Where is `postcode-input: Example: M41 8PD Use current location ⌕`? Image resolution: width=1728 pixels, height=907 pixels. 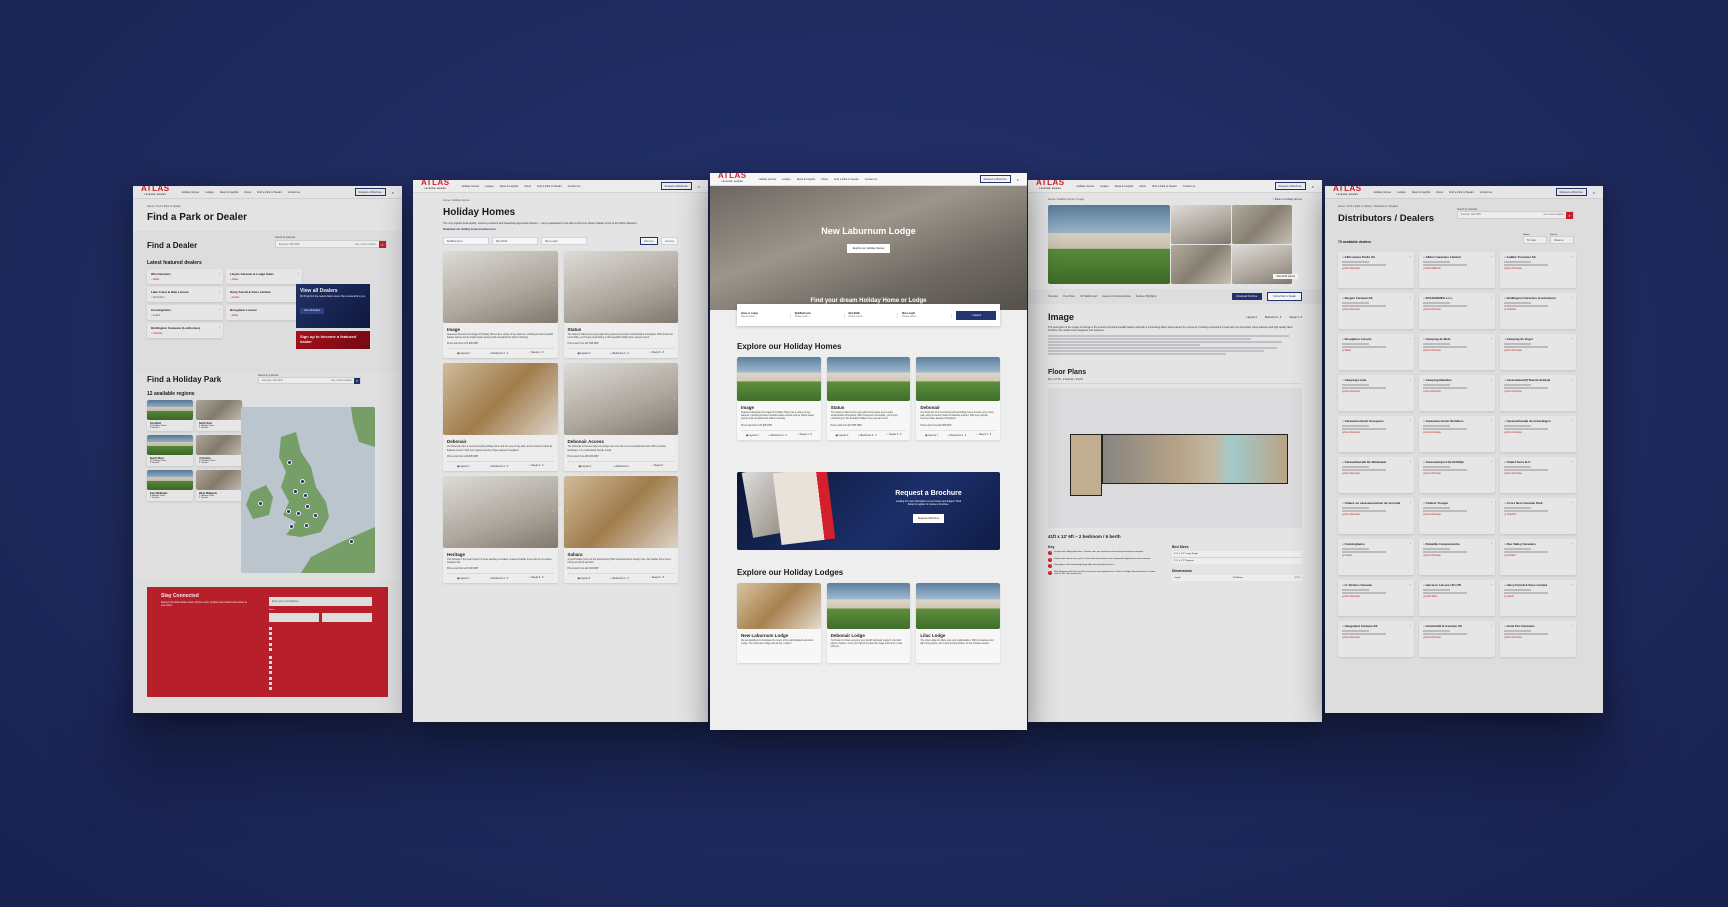
postcode-input: Example: M41 8PD Use current location ⌕ is located at coordinates (331, 244).